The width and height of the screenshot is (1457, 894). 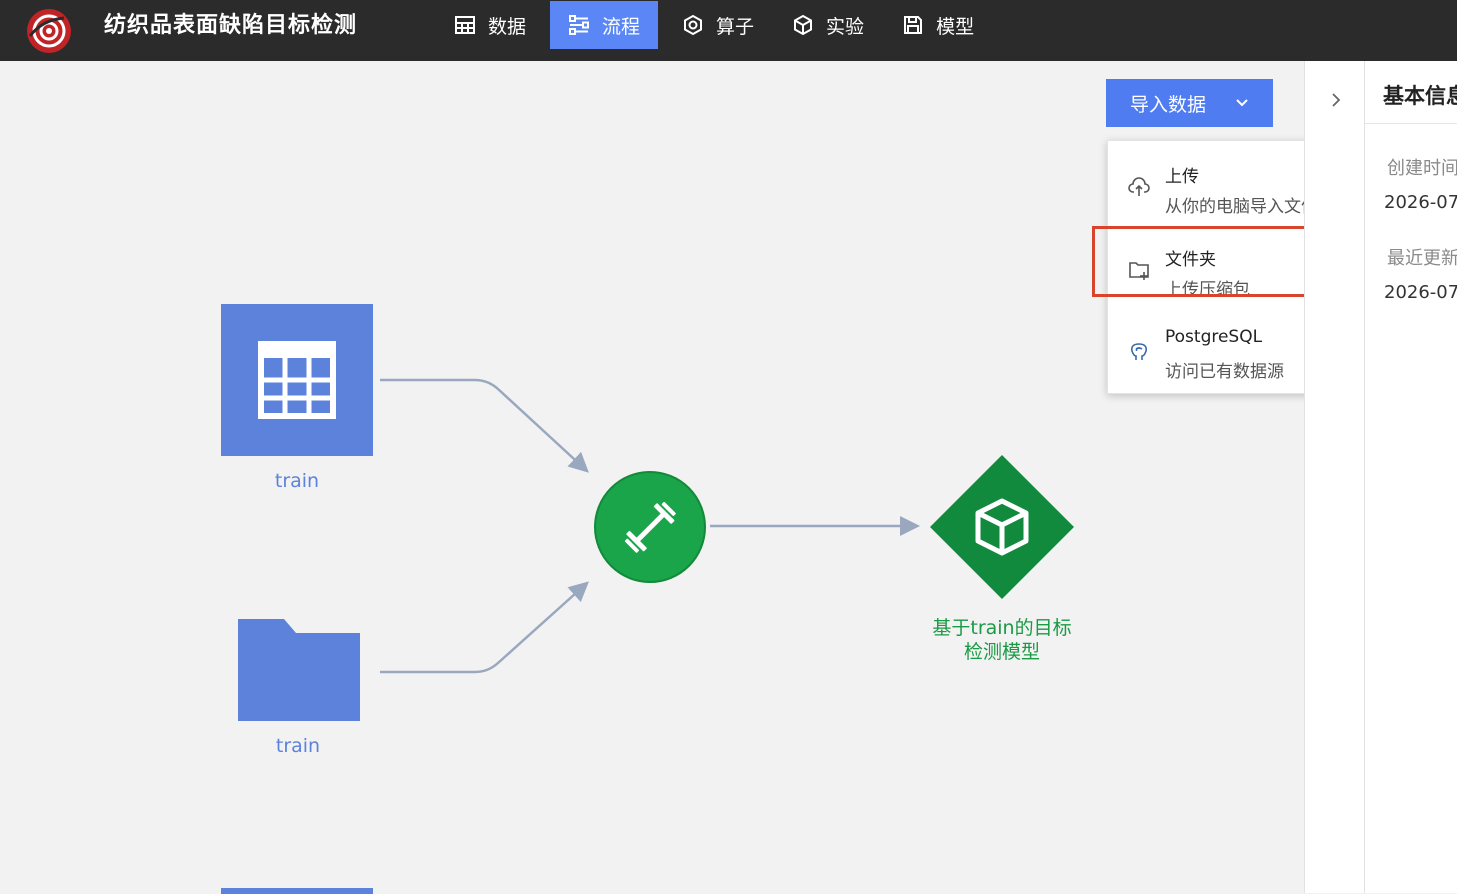 I want to click on menu-item-folder-subtitle: 上传压缩包, so click(x=1207, y=290).